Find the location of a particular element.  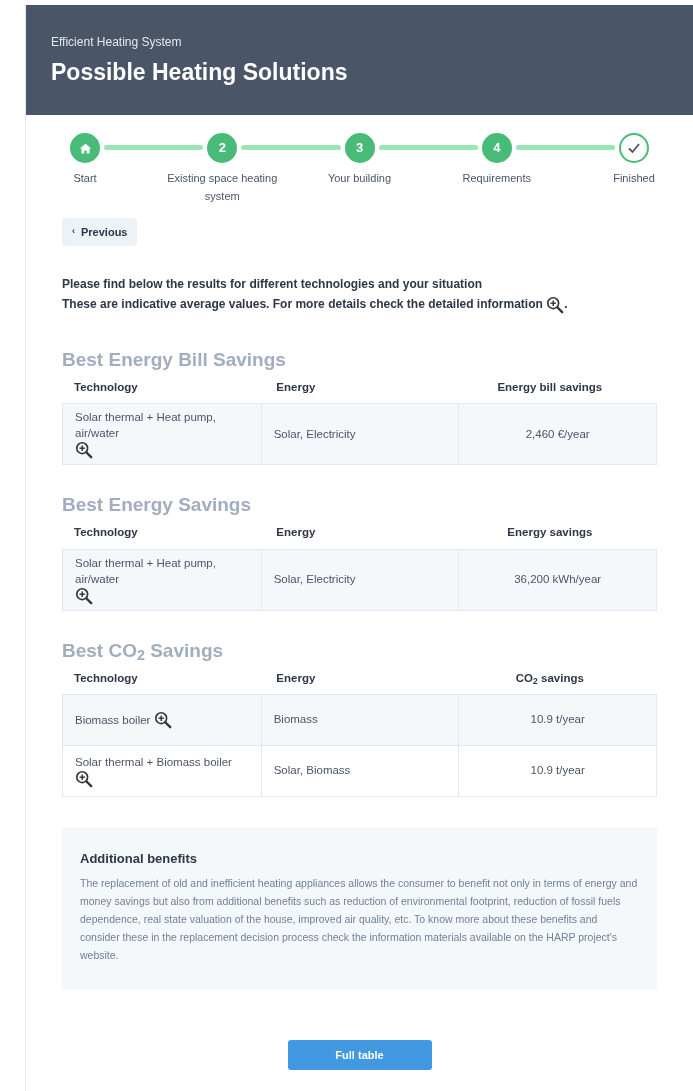

page-title: Possible Heating Solutions is located at coordinates (200, 72).